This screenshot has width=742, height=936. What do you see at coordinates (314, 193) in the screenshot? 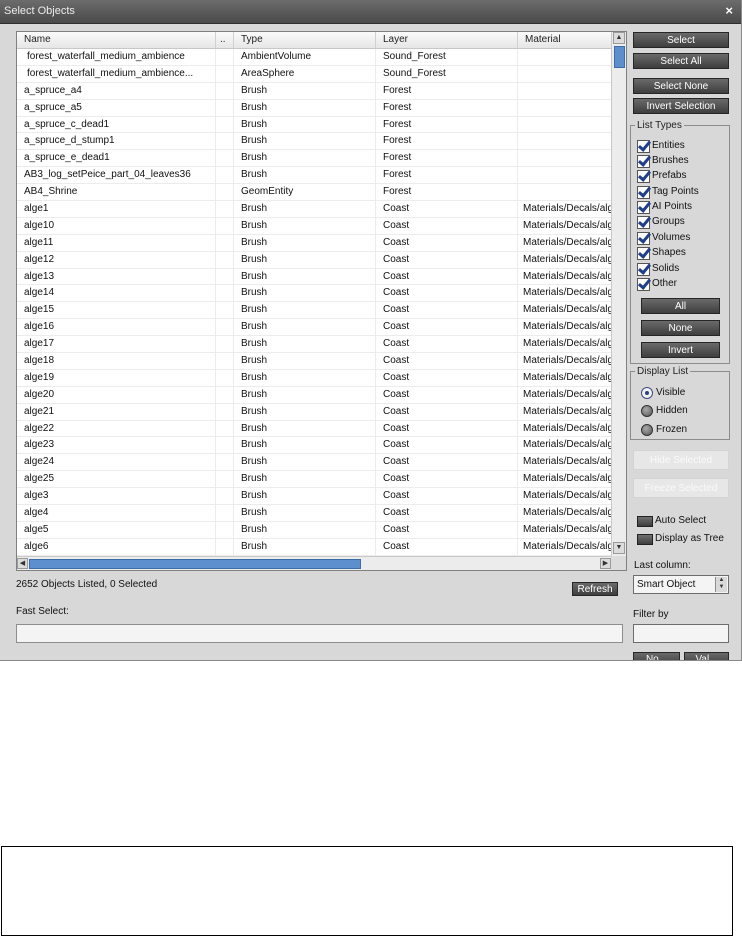
I see `table-row: AB4_Shrine GeomEntity Forest` at bounding box center [314, 193].